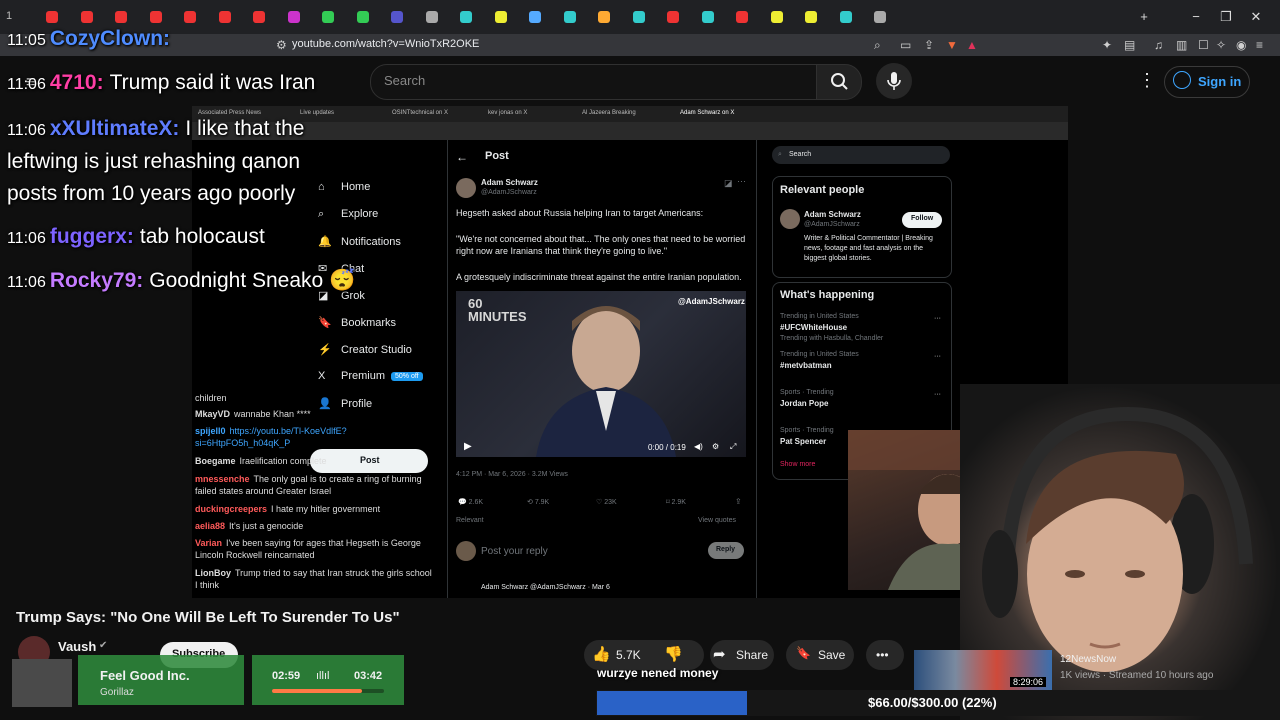 This screenshot has width=1280, height=720. I want to click on share-page-icon: ⇪, so click(929, 45).